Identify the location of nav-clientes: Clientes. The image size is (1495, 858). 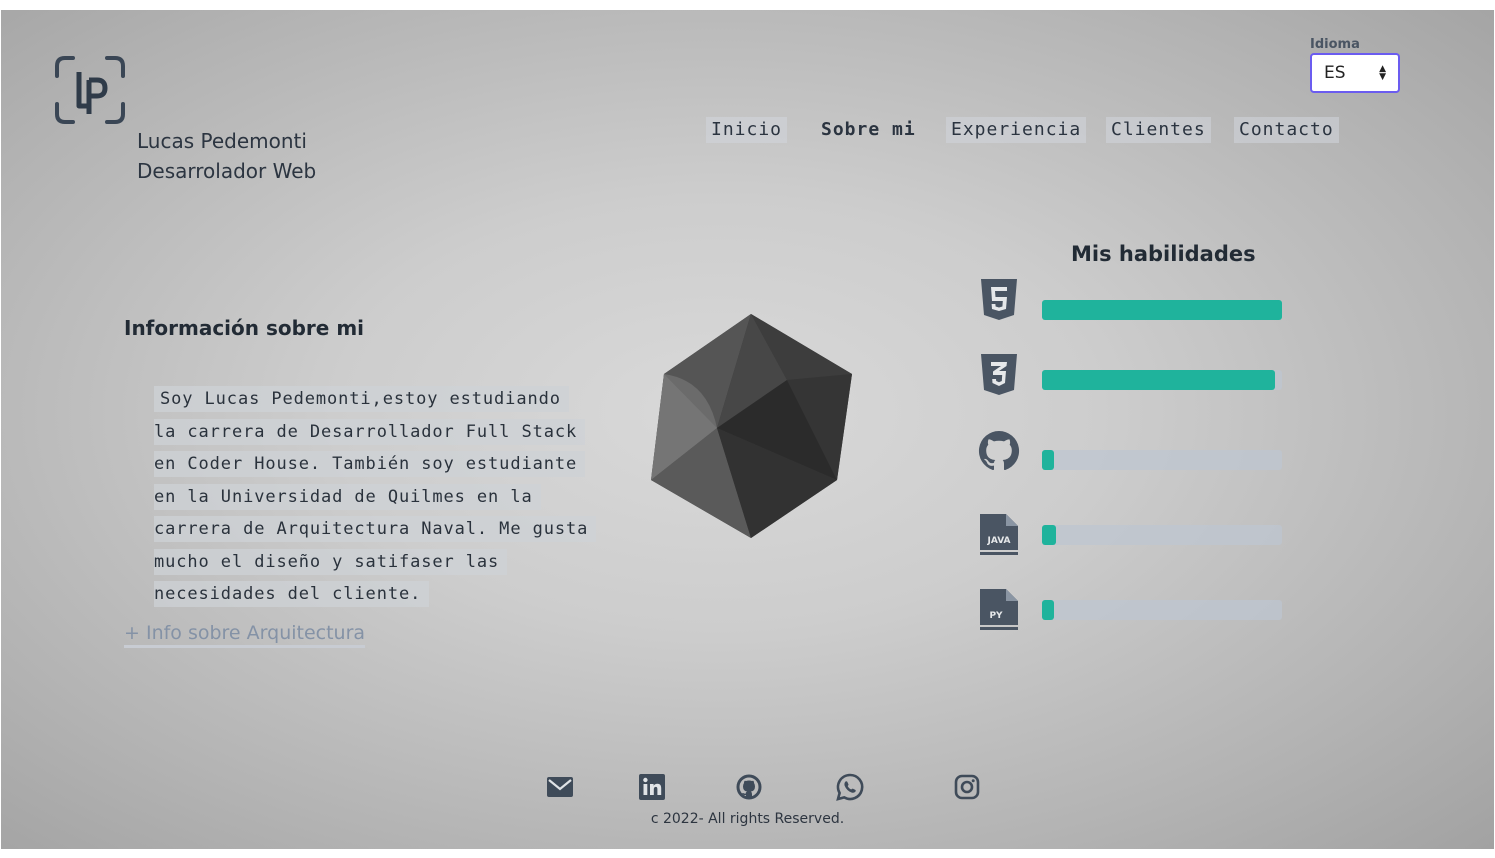
(1158, 130).